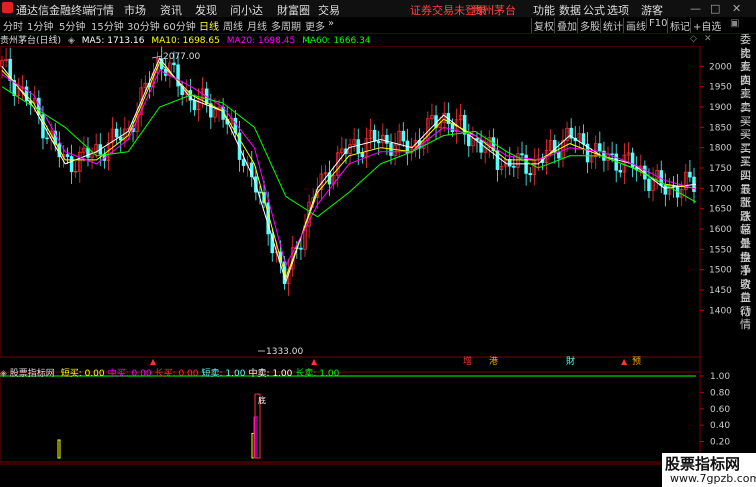  Describe the element at coordinates (745, 318) in the screenshot. I see `side-panel-item: 行情` at that location.